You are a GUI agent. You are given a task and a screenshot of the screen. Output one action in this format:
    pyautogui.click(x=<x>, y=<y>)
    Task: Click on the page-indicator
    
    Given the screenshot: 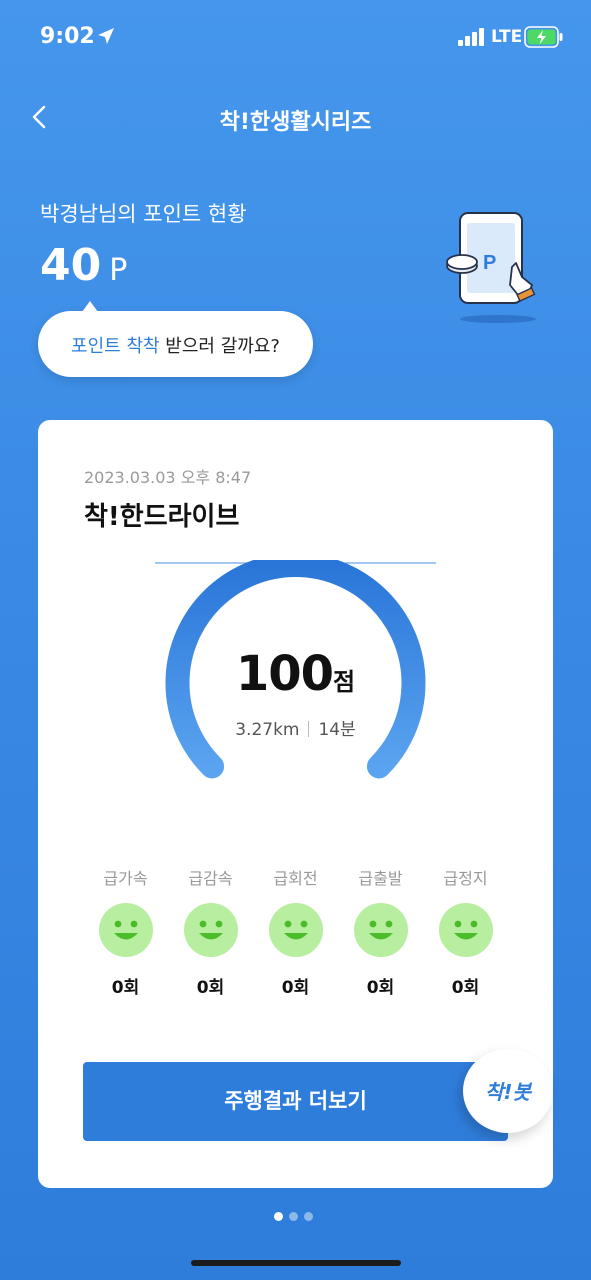 What is the action you would take?
    pyautogui.click(x=296, y=1218)
    